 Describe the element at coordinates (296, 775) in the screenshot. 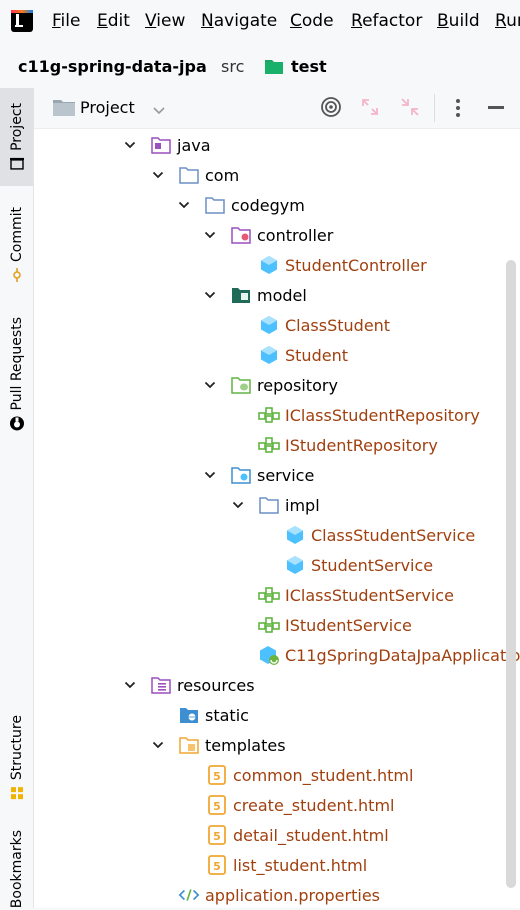

I see `tree-row: 5 common_student.html` at that location.